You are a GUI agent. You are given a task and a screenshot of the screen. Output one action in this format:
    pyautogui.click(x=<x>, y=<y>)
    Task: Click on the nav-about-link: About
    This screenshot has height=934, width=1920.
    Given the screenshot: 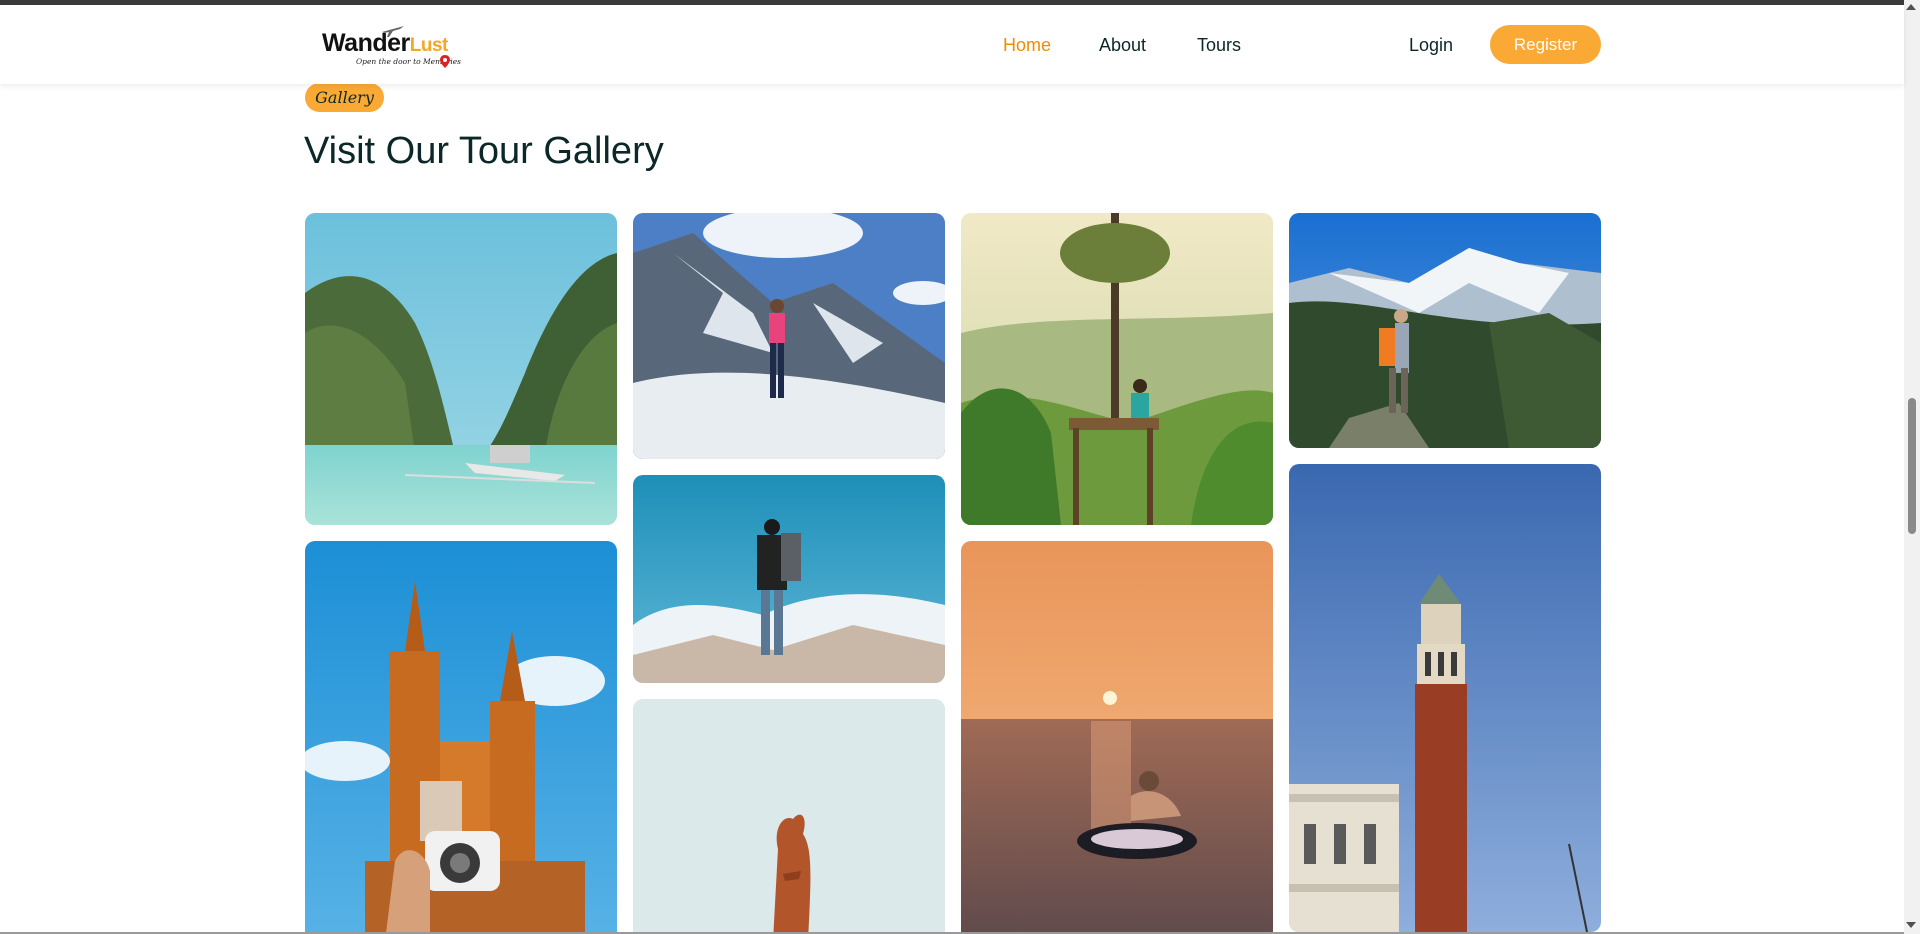 What is the action you would take?
    pyautogui.click(x=1122, y=45)
    